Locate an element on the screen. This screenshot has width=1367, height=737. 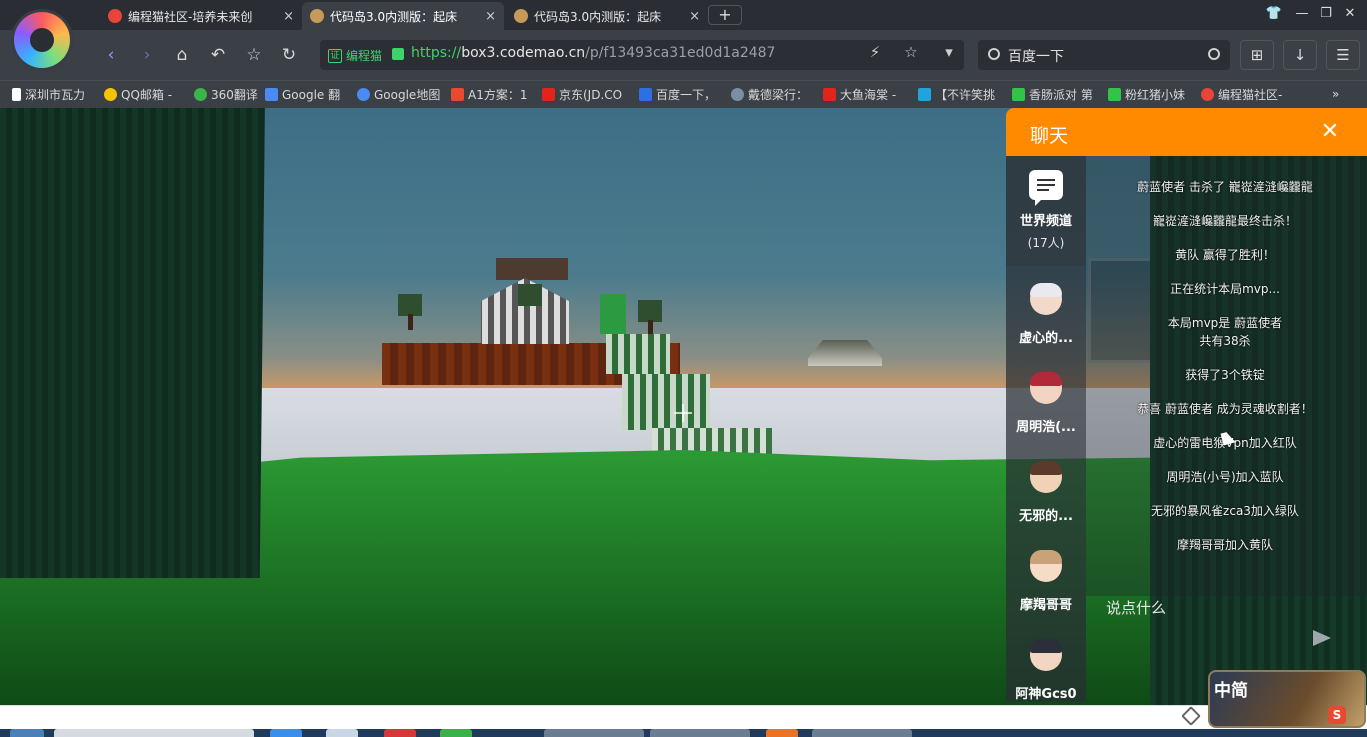
favorite-icon: ☆ is located at coordinates (911, 52).